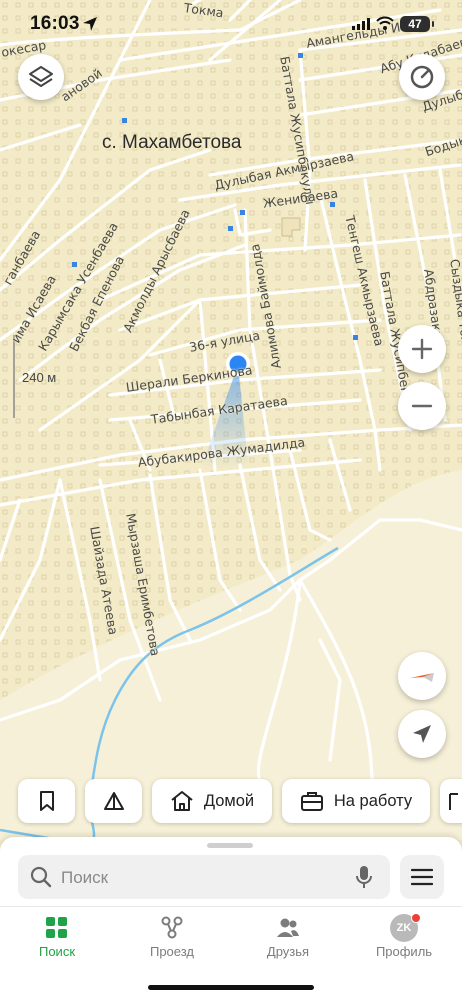 The width and height of the screenshot is (462, 999). I want to click on friends-icon, so click(288, 927).